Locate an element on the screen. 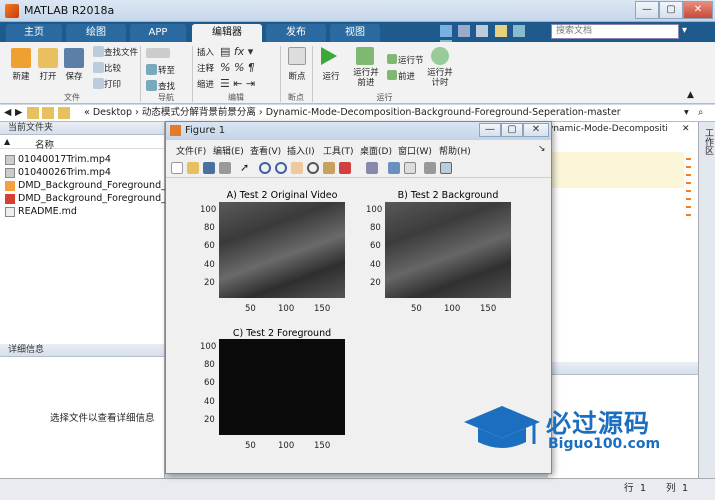 Image resolution: width=715 pixels, height=500 pixels. insert-legend-icon is located at coordinates (410, 168).